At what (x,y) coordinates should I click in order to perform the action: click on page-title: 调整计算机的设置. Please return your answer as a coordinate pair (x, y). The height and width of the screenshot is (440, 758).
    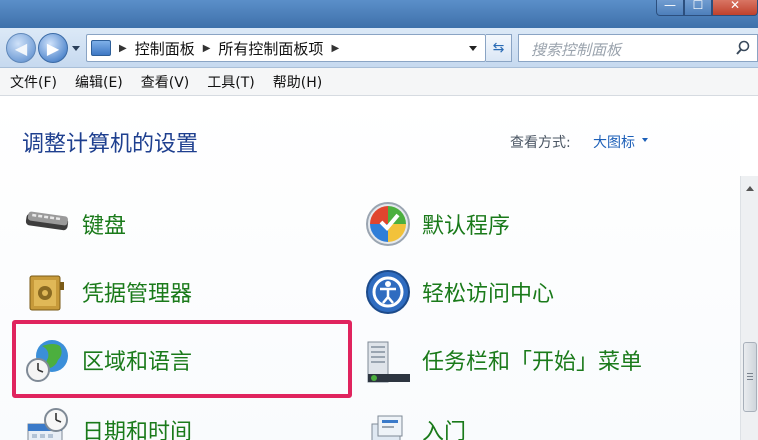
    Looking at the image, I should click on (110, 144).